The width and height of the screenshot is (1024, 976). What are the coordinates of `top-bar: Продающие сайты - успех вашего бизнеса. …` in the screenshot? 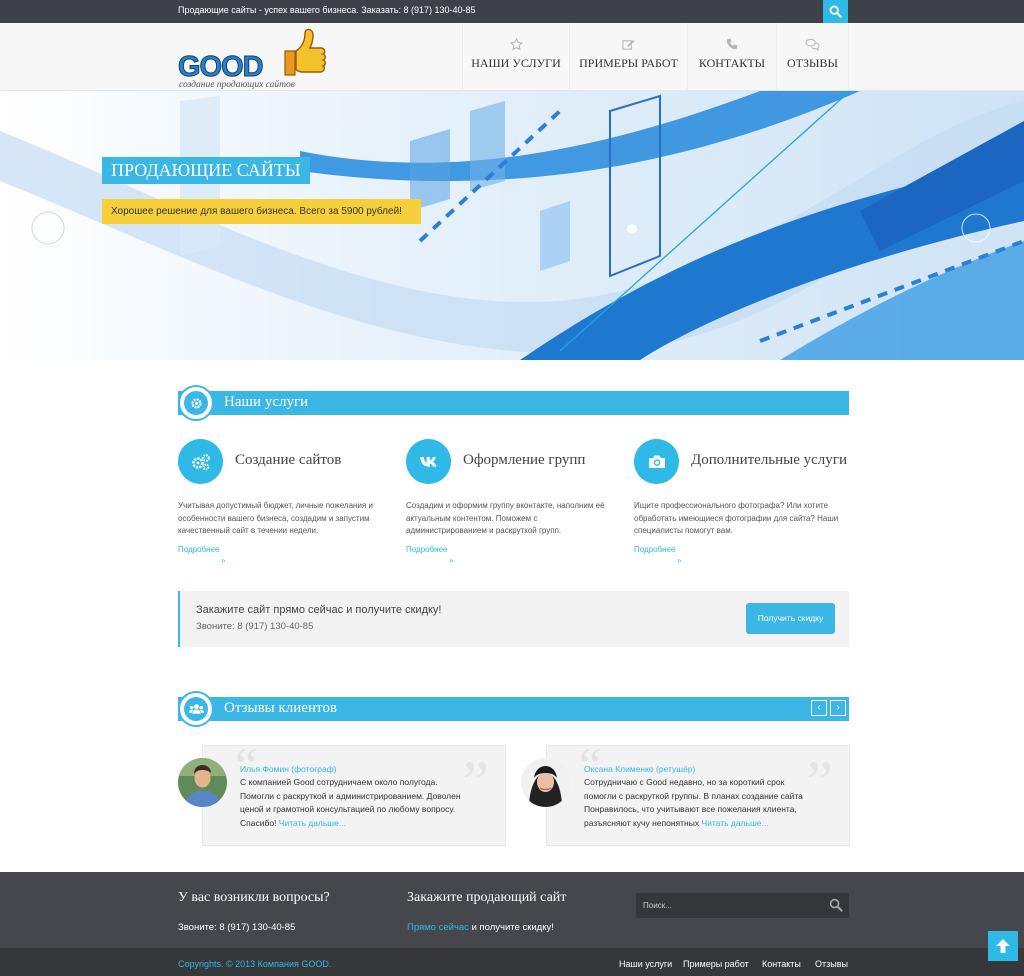 It's located at (512, 11).